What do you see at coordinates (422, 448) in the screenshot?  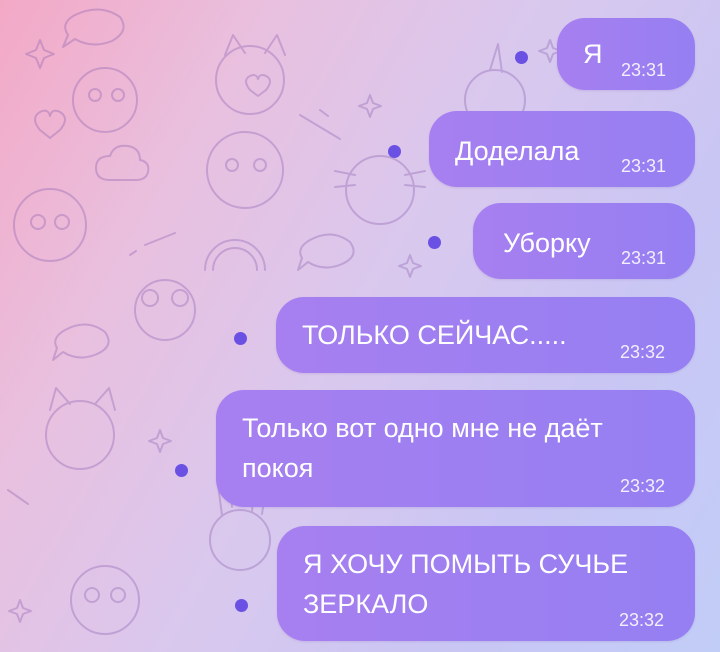 I see `message-text: Только вот одно мне не даёт покоя` at bounding box center [422, 448].